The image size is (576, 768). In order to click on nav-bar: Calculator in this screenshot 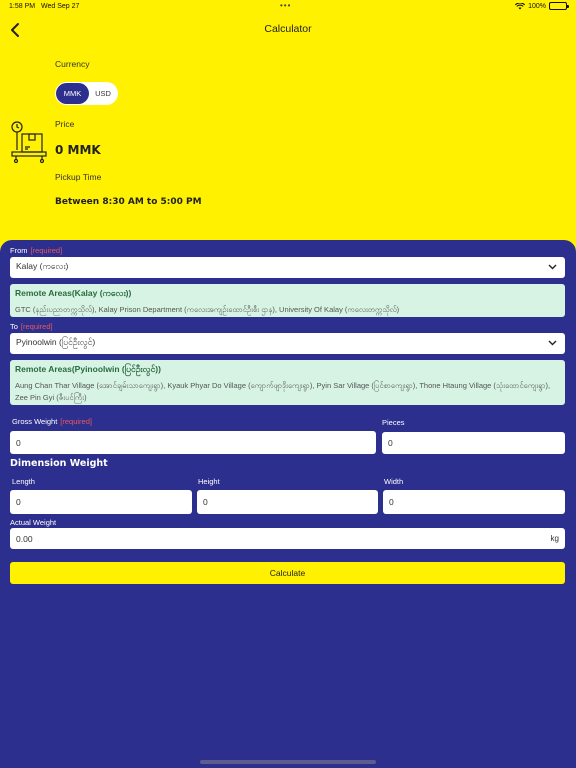, I will do `click(288, 30)`.